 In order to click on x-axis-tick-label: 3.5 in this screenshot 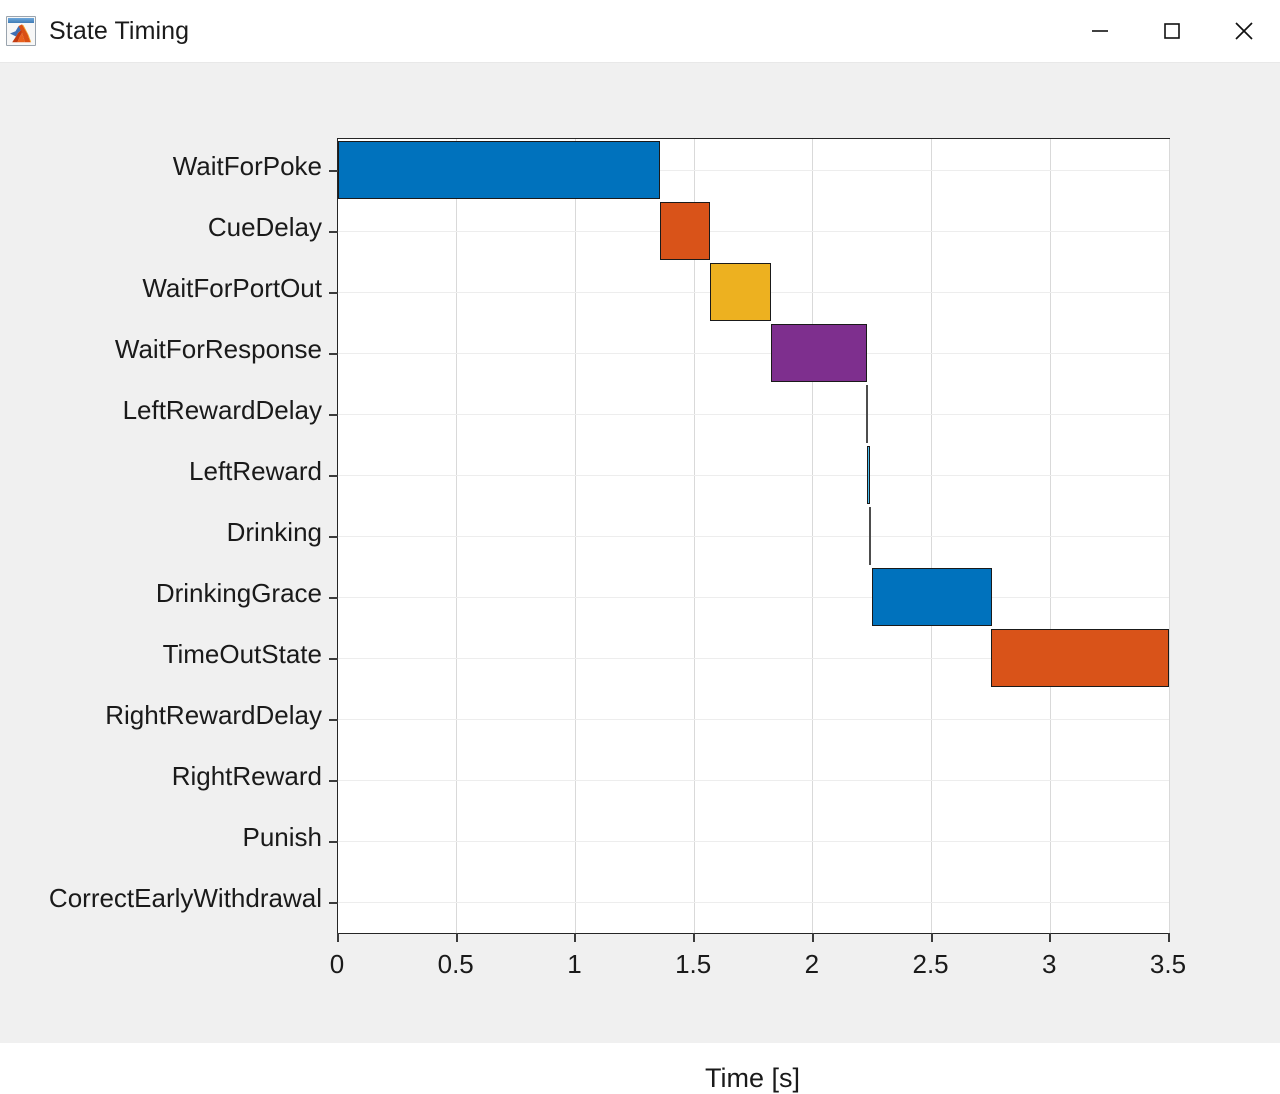, I will do `click(1168, 964)`.